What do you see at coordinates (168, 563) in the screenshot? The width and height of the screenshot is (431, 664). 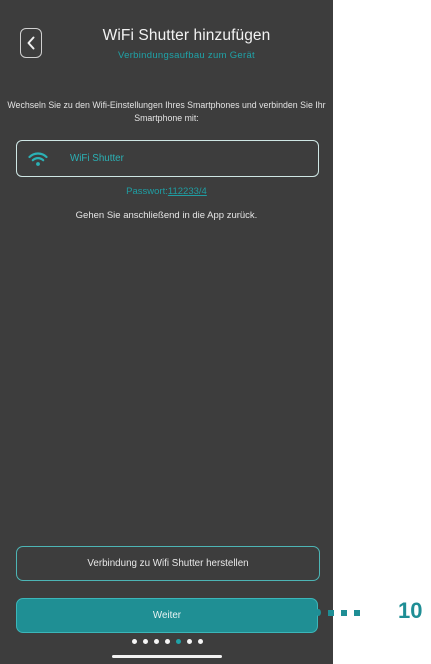 I see `connect-button: Verbindung zu Wifi Shutter herstellen` at bounding box center [168, 563].